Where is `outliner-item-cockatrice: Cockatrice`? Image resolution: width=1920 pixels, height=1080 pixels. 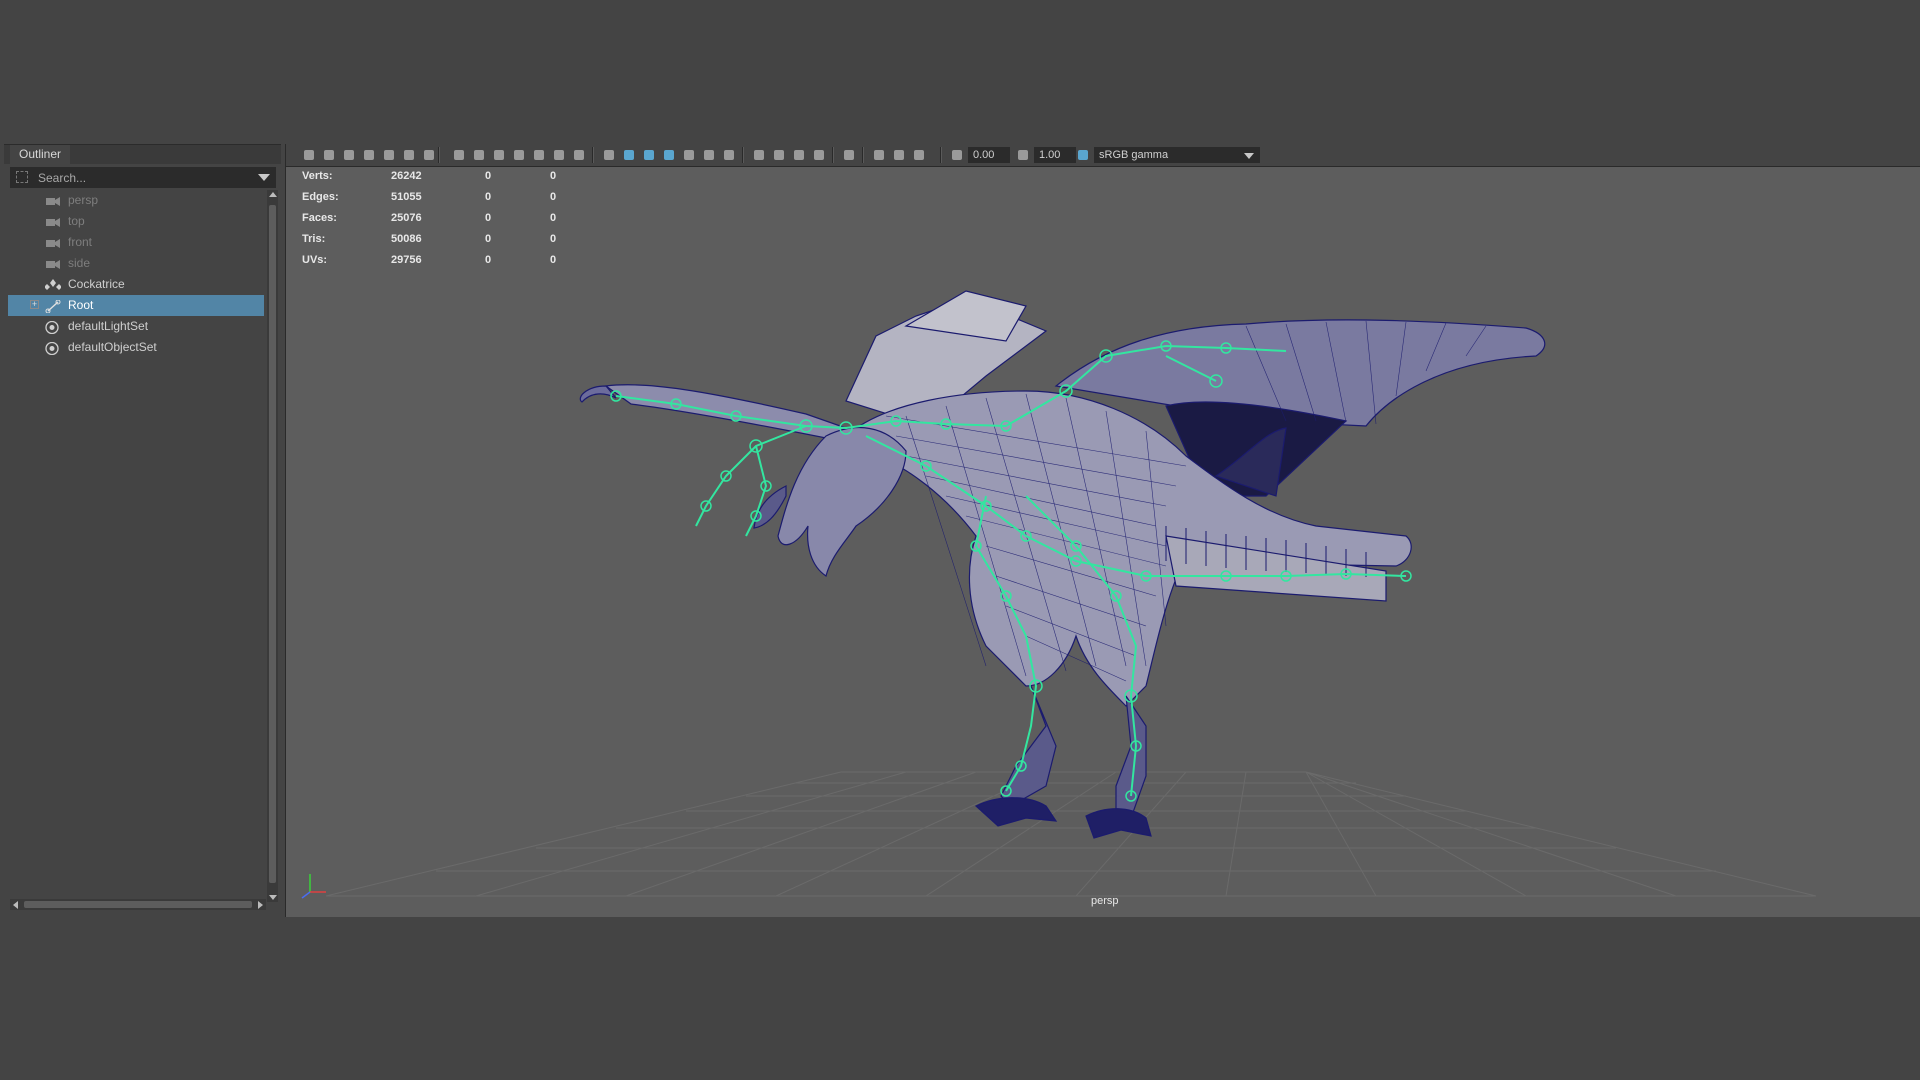
outliner-item-cockatrice: Cockatrice is located at coordinates (136, 284).